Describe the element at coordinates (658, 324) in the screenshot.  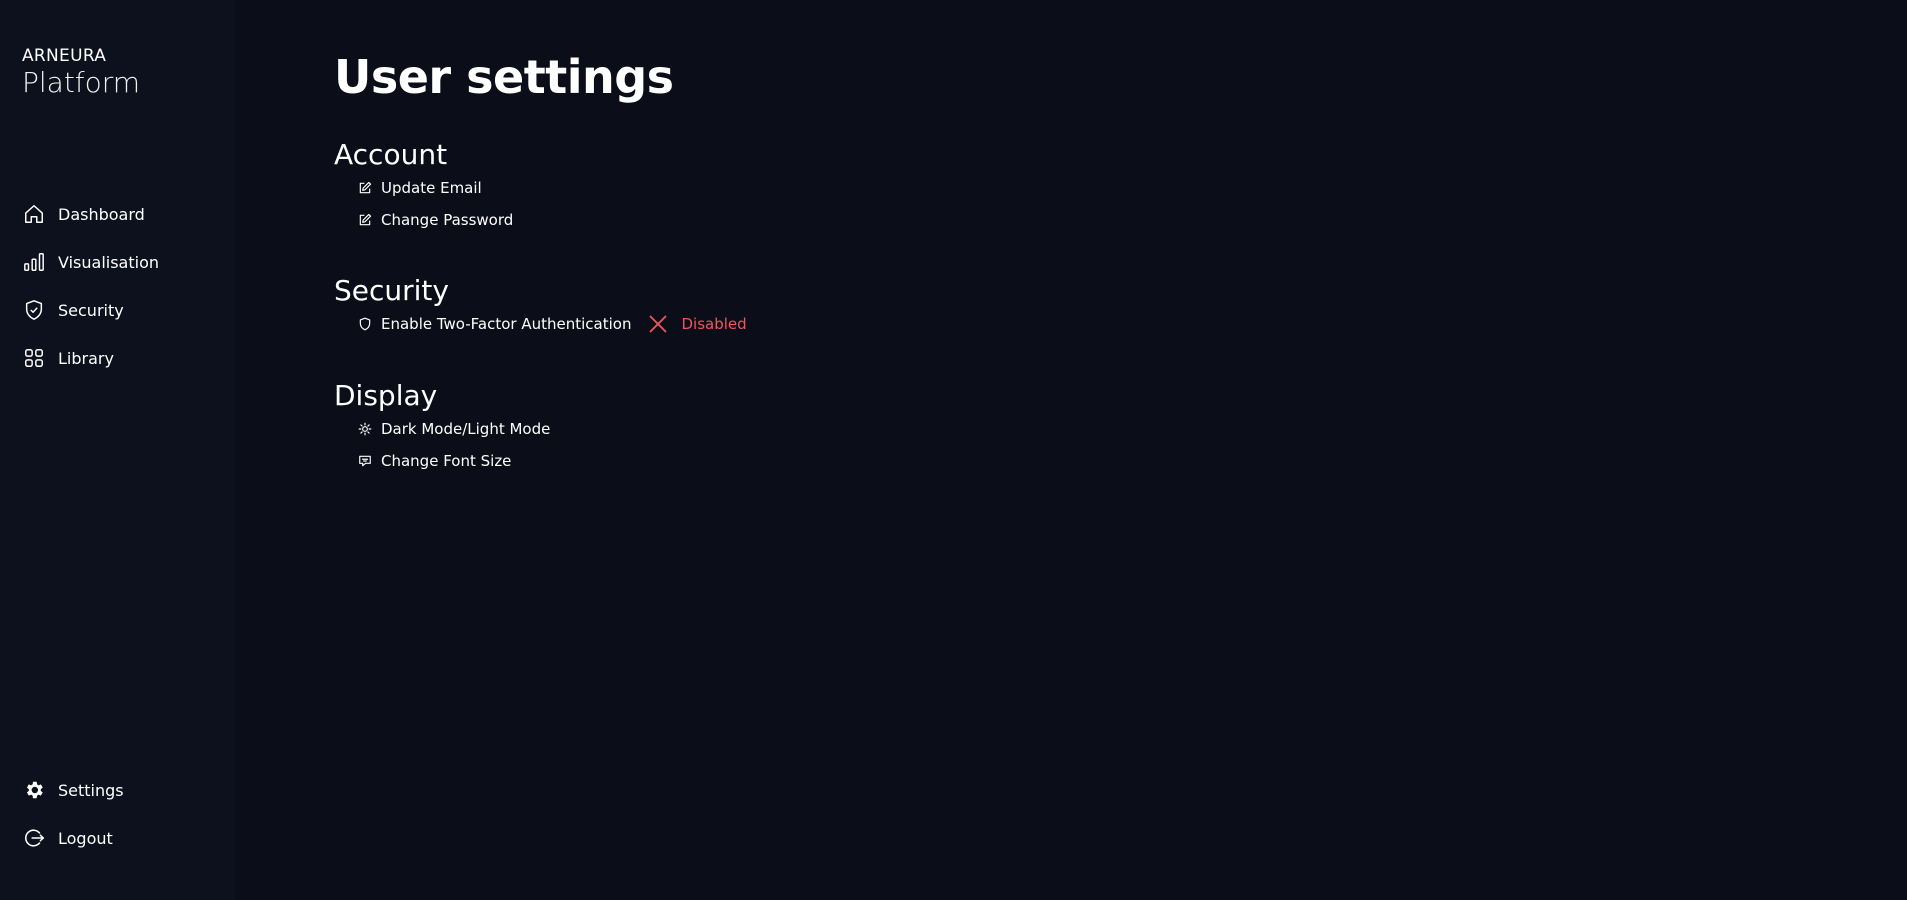
I see `close-icon` at that location.